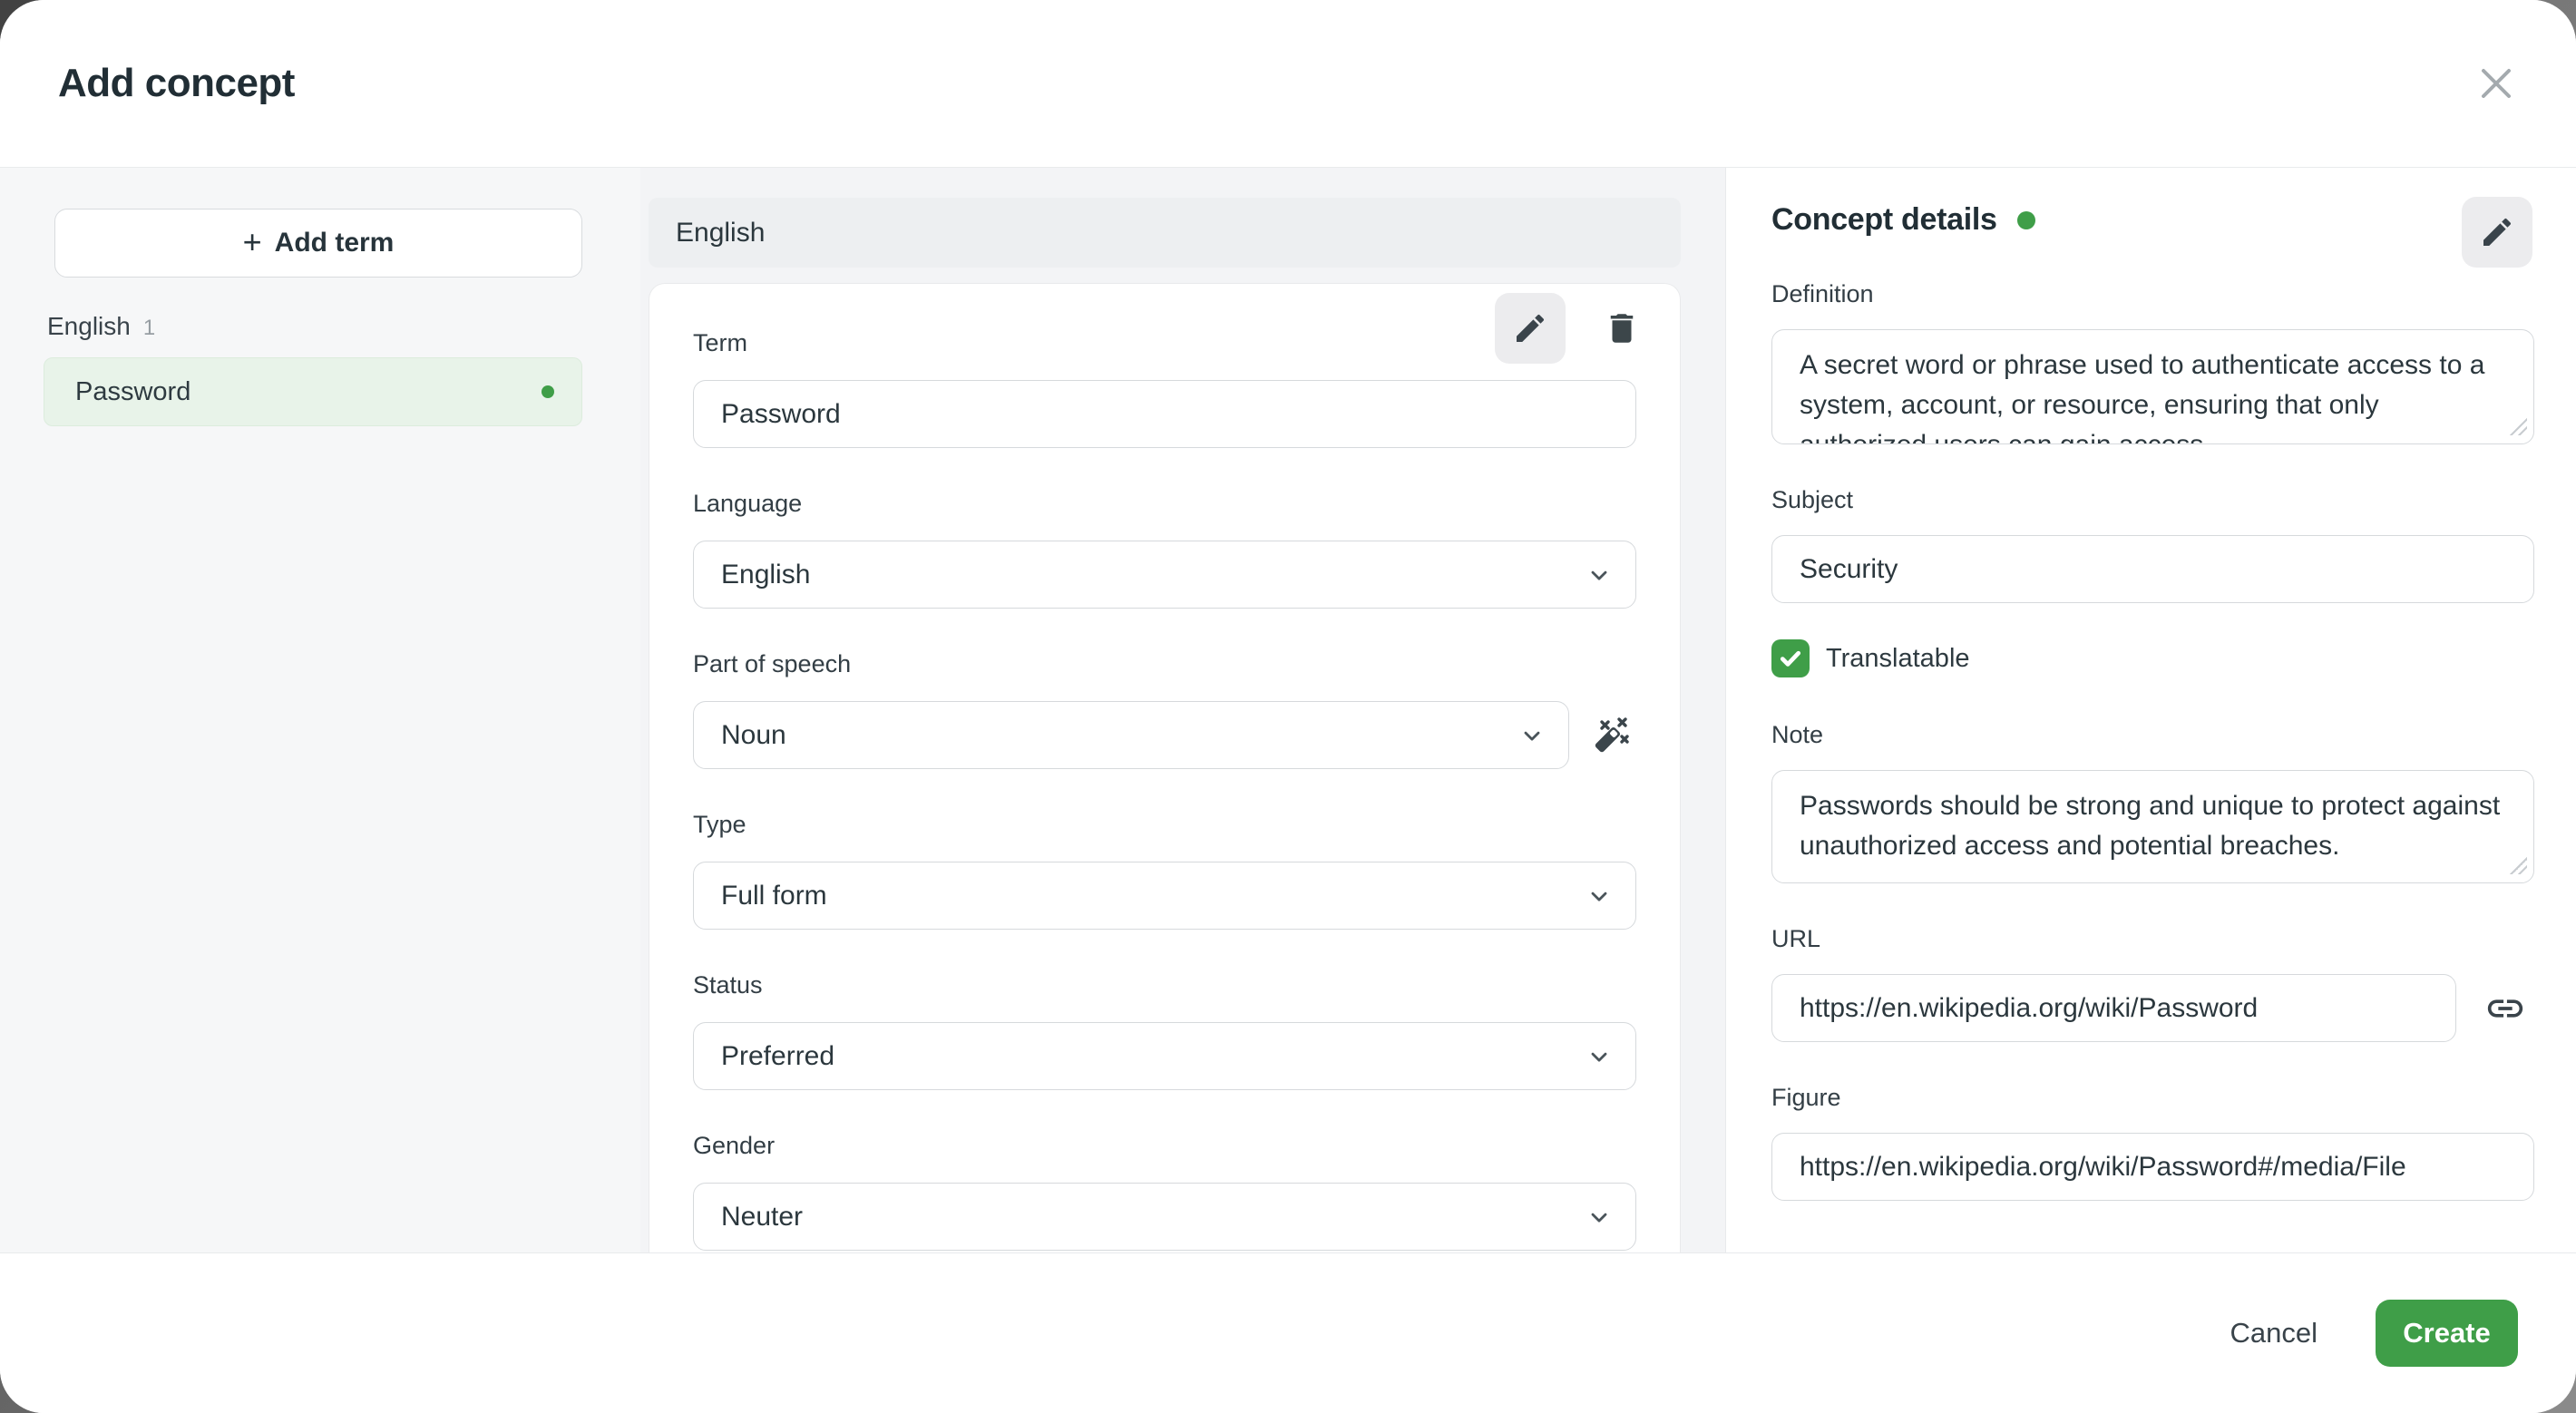 This screenshot has height=1413, width=2576. What do you see at coordinates (1164, 1217) in the screenshot?
I see `gender-select: Neuter` at bounding box center [1164, 1217].